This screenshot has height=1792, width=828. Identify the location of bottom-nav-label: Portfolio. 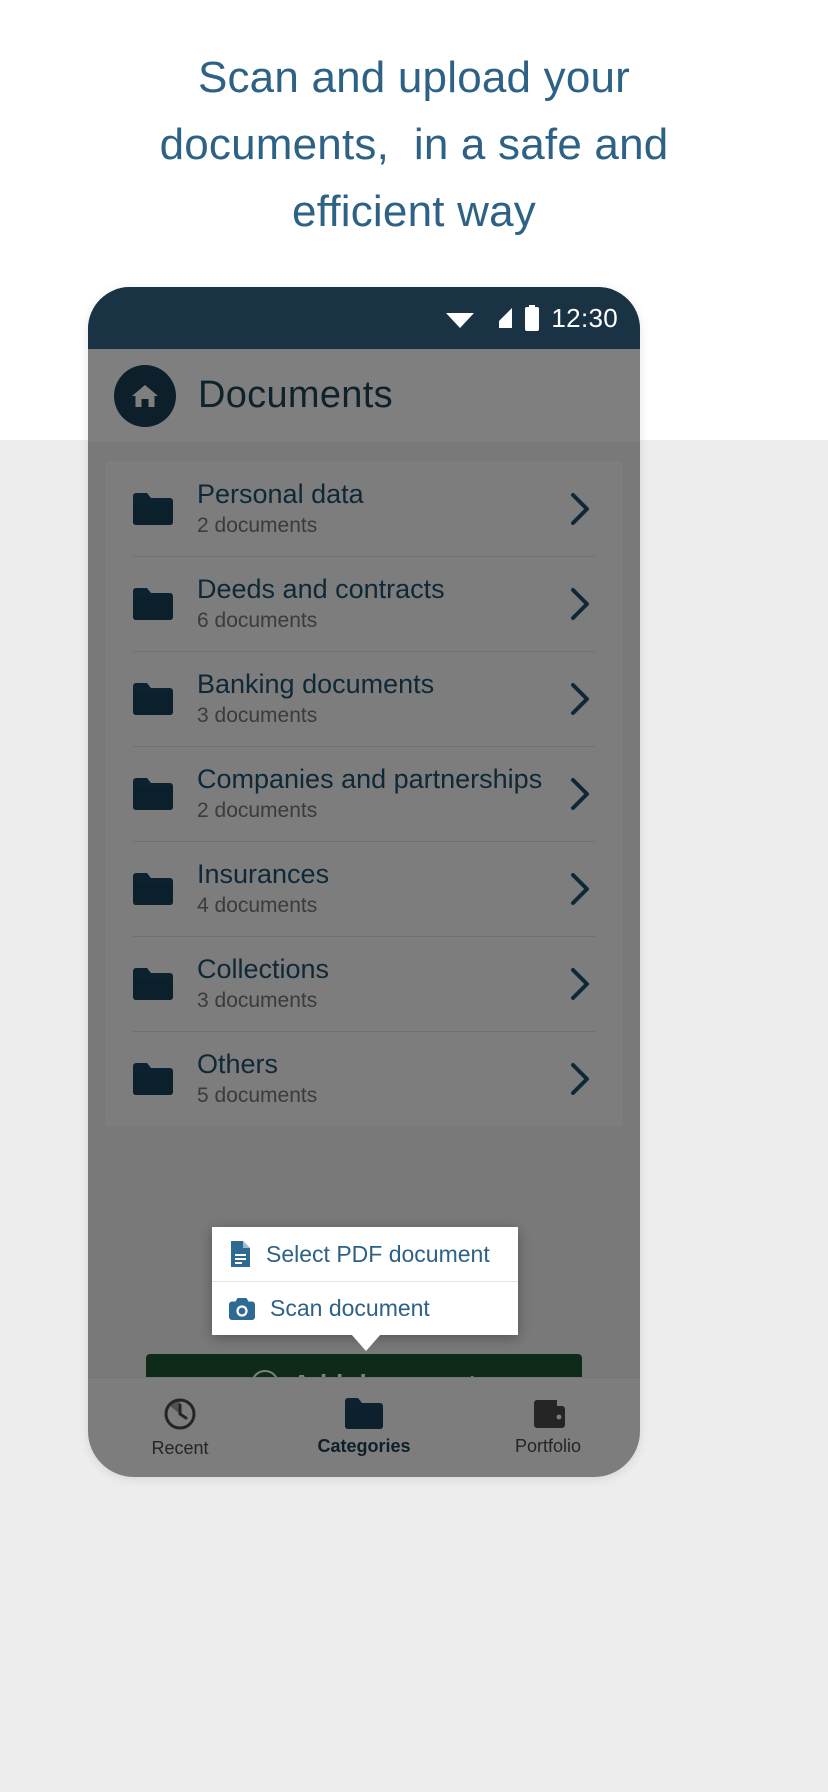
(548, 1445).